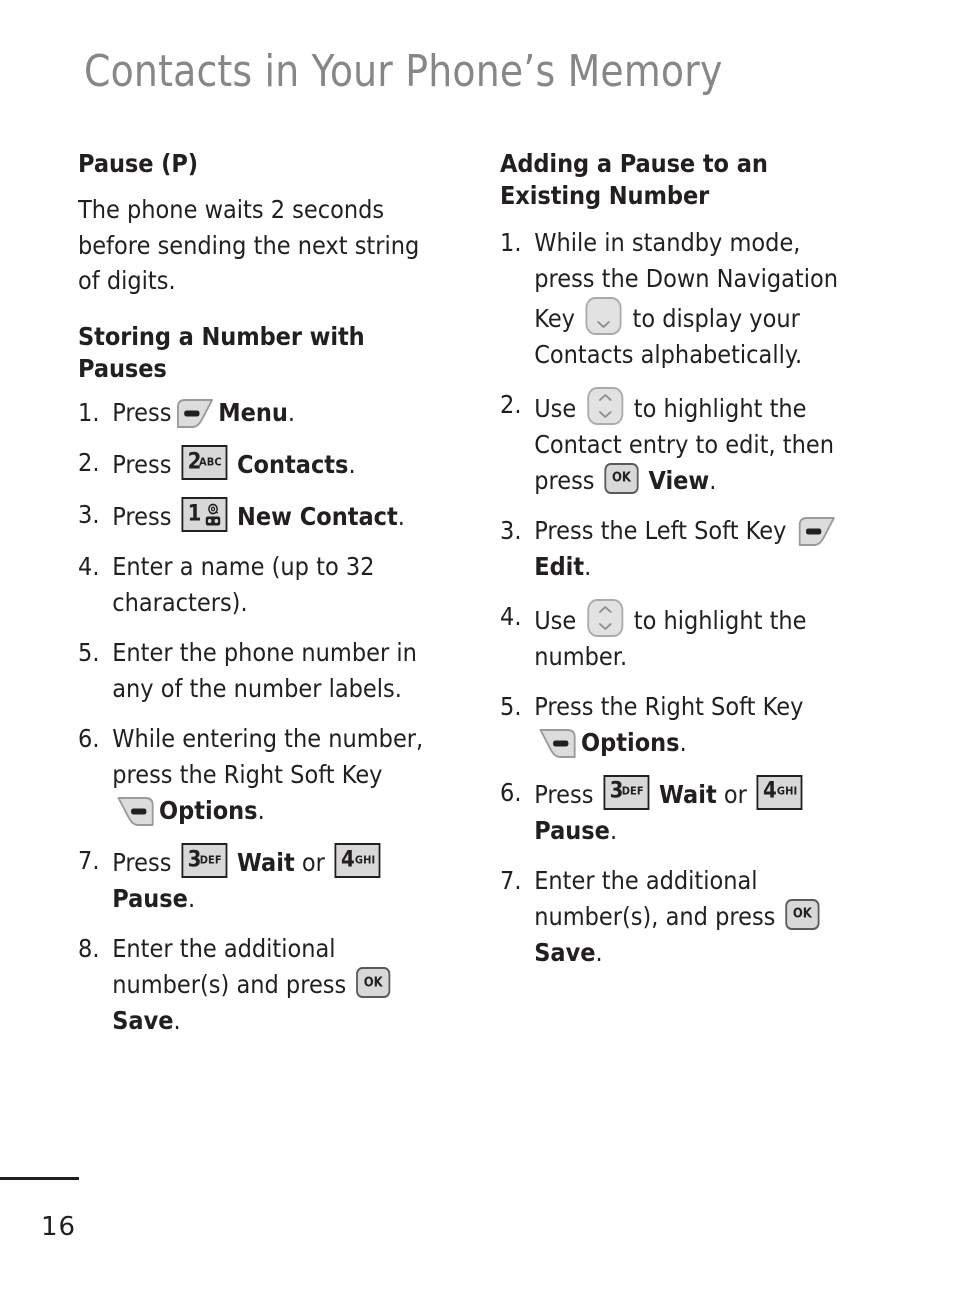 The height and width of the screenshot is (1291, 954). I want to click on list-item: 1. Press Menu., so click(254, 413).